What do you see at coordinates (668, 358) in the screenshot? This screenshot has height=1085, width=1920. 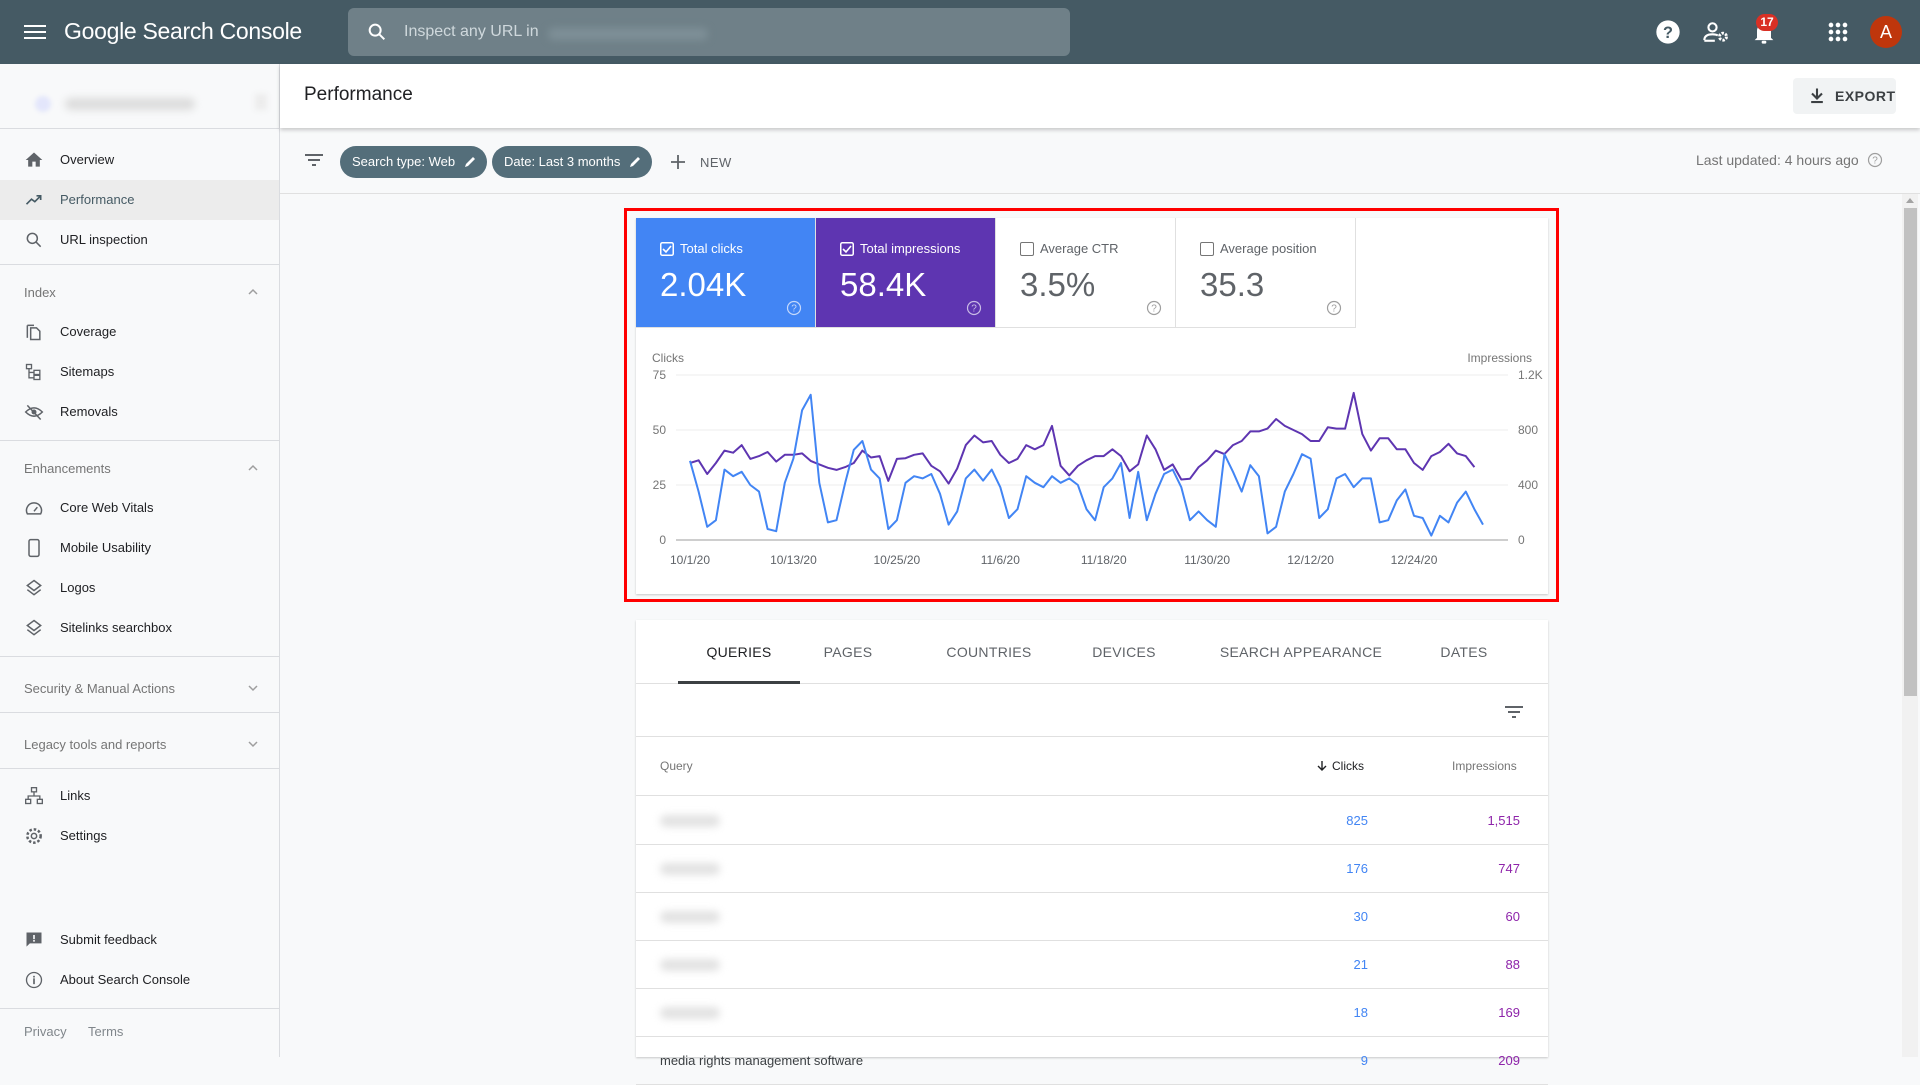 I see `left-axis-title: Clicks` at bounding box center [668, 358].